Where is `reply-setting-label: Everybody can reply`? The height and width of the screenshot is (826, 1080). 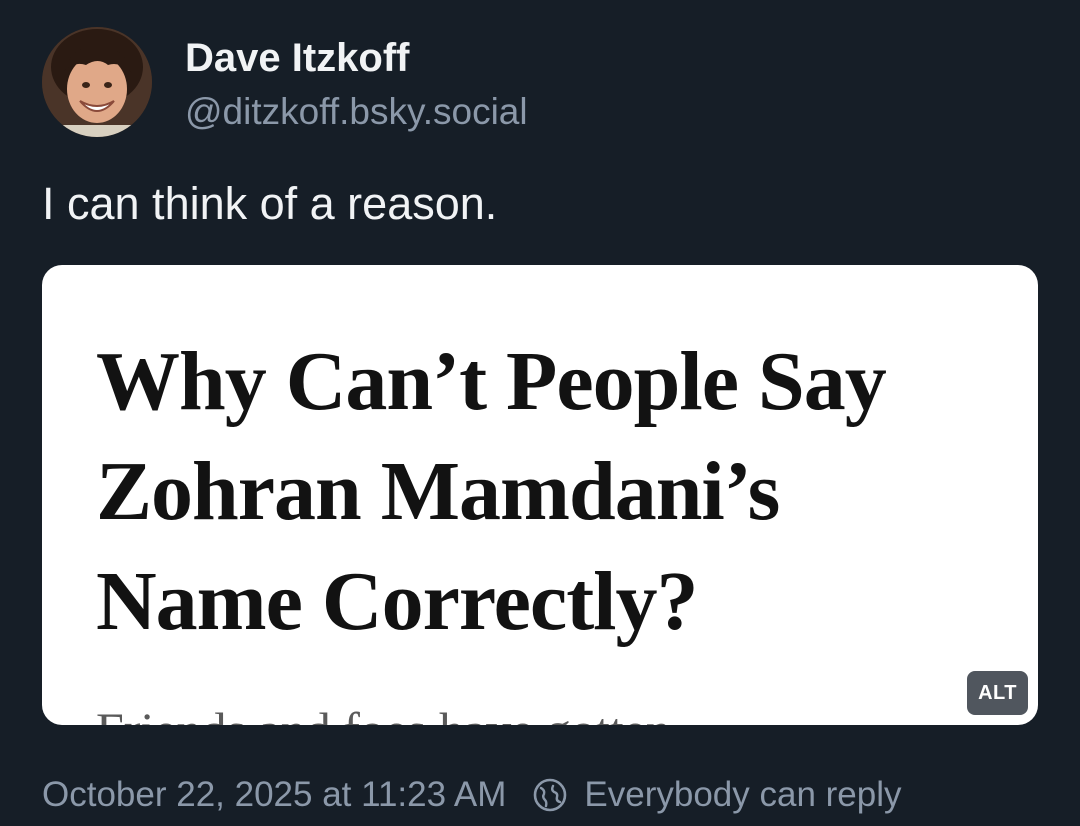 reply-setting-label: Everybody can reply is located at coordinates (743, 794).